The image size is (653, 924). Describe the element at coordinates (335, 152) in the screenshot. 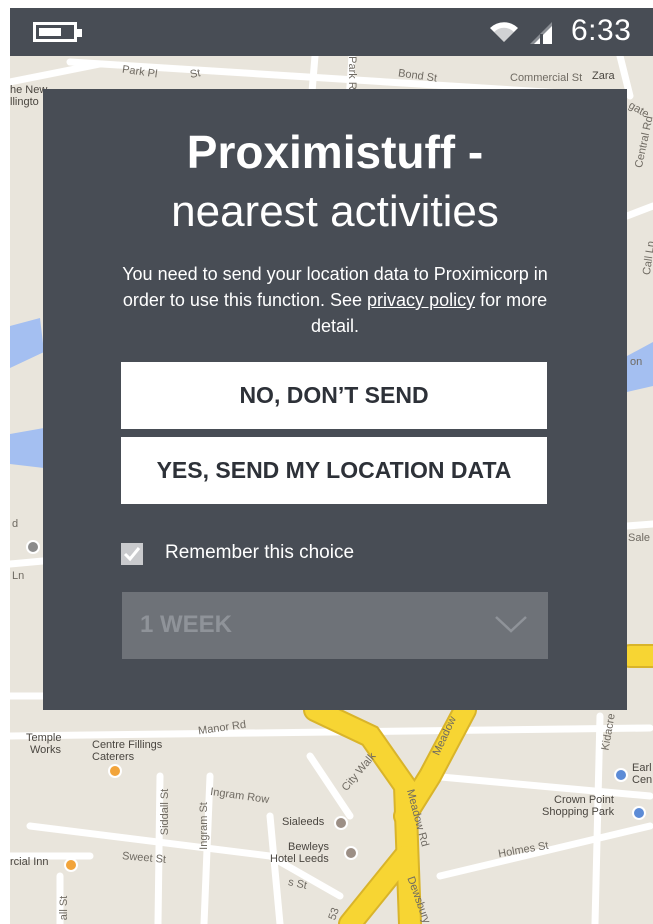

I see `dialog-title: Proximistuff -` at that location.